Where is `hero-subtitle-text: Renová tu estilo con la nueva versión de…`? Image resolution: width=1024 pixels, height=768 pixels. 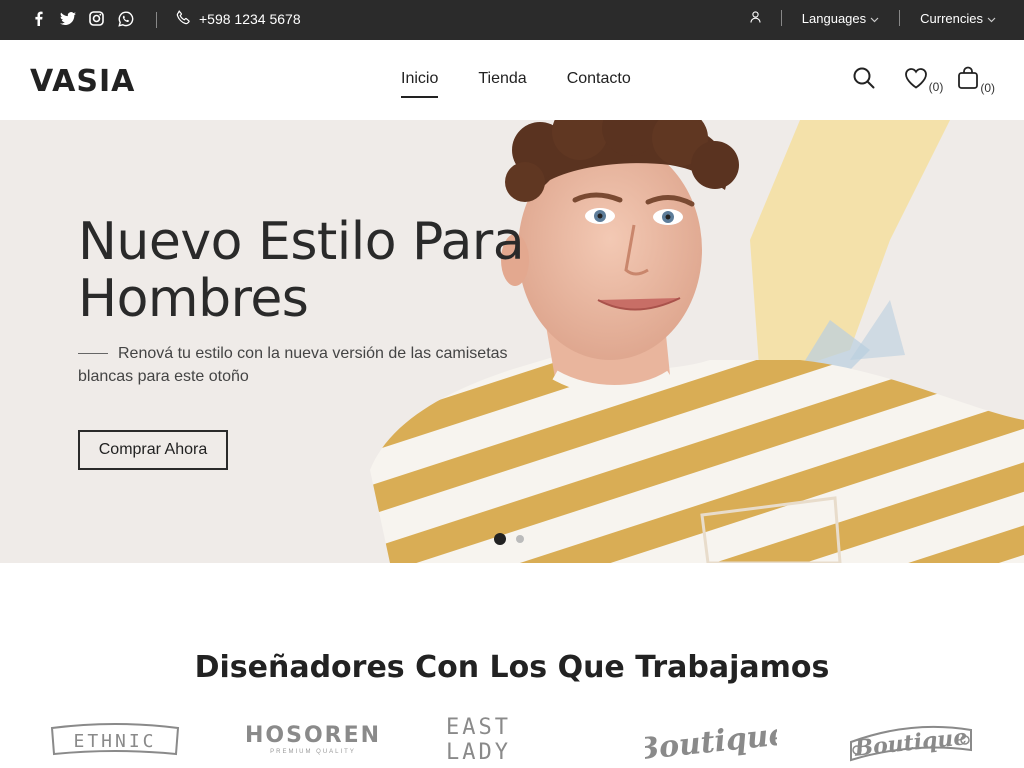
hero-subtitle-text: Renová tu estilo con la nueva versión de… is located at coordinates (293, 365).